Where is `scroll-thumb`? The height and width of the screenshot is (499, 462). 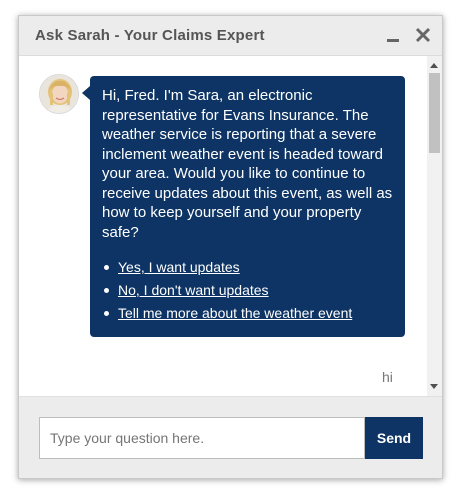
scroll-thumb is located at coordinates (434, 113).